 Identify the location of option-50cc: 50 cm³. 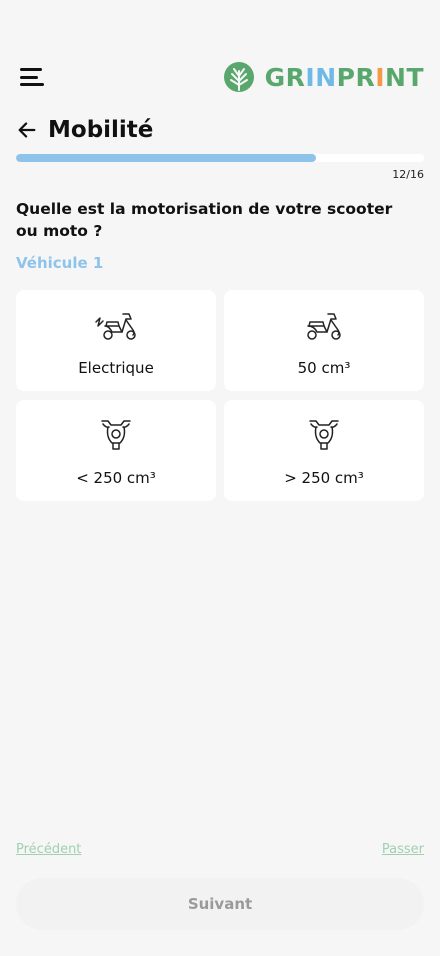
(324, 340).